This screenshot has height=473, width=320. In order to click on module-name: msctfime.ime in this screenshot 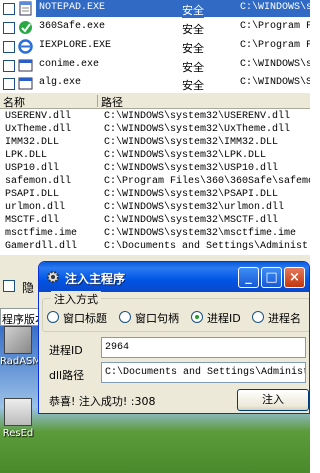, I will do `click(41, 233)`.